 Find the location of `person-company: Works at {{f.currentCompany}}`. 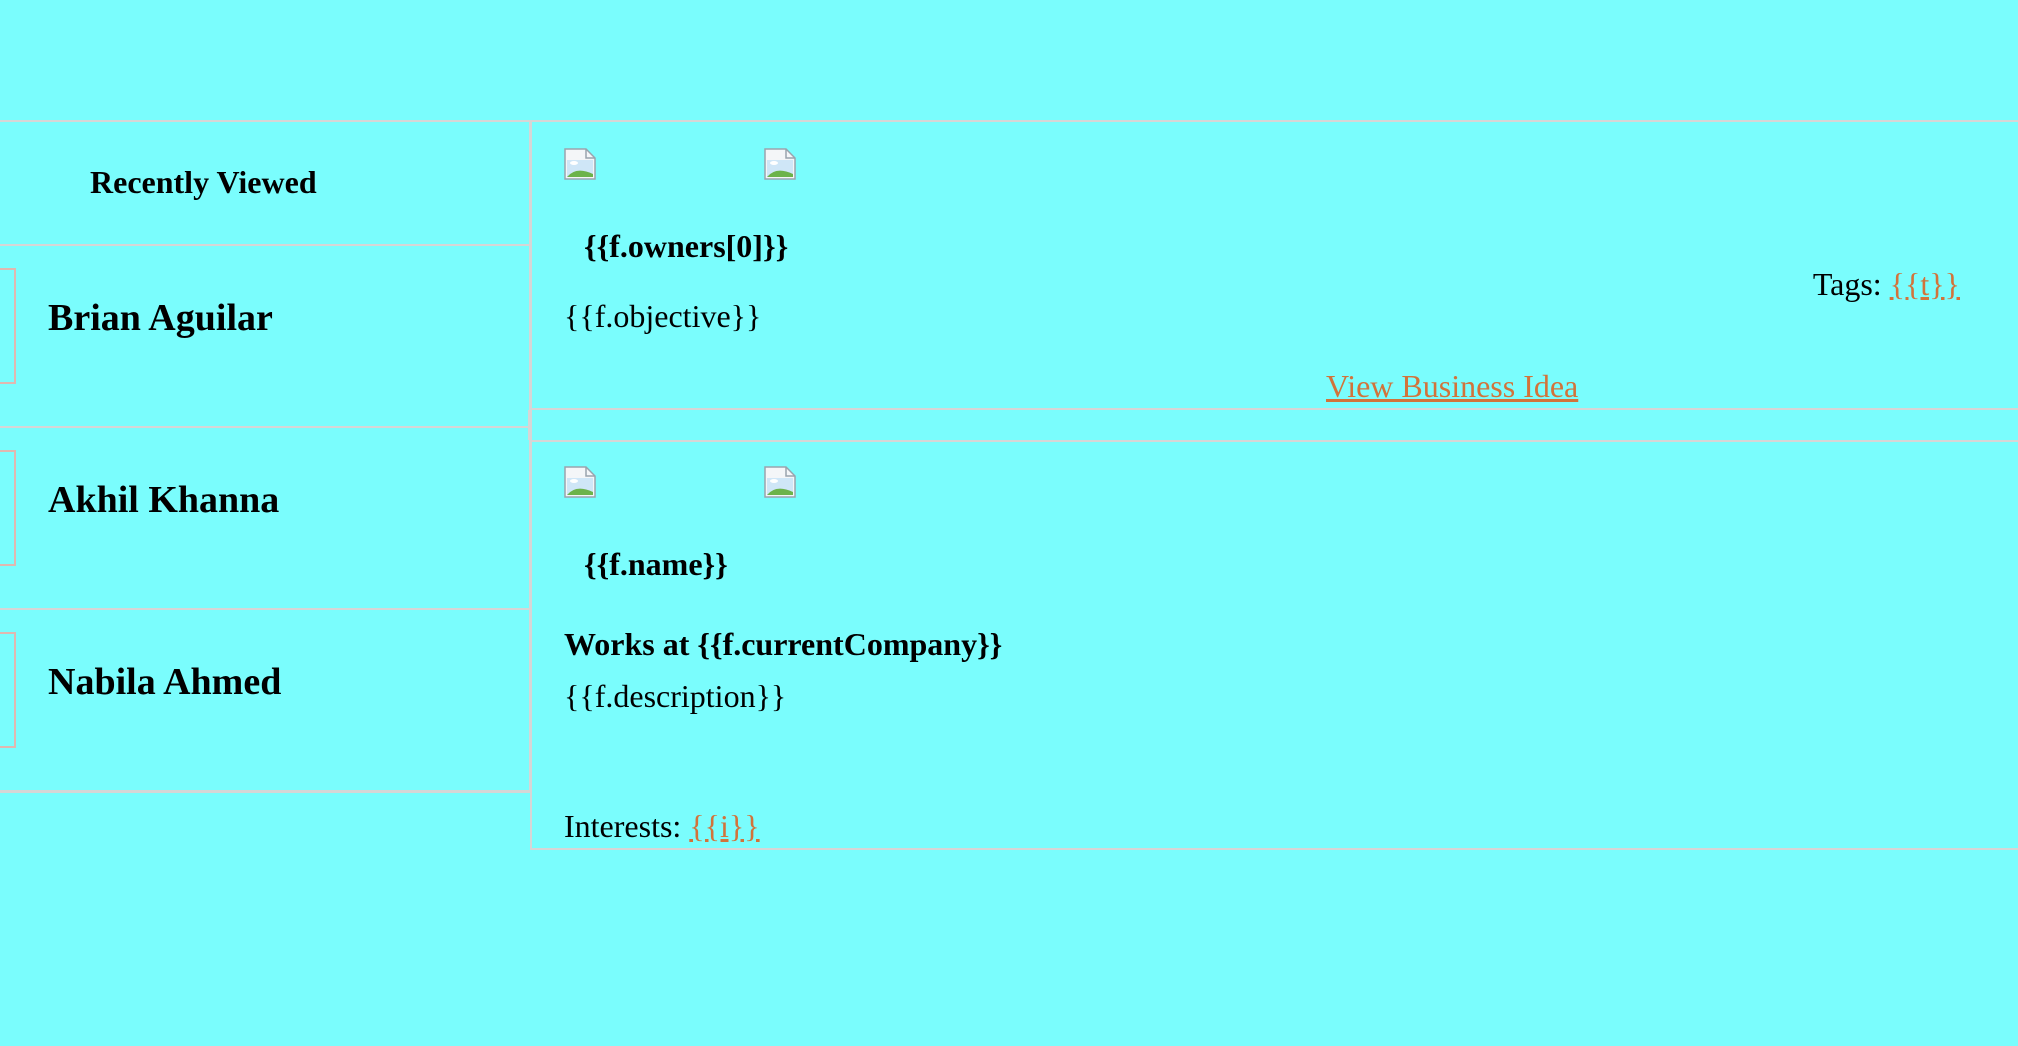

person-company: Works at {{f.currentCompany}} is located at coordinates (783, 644).